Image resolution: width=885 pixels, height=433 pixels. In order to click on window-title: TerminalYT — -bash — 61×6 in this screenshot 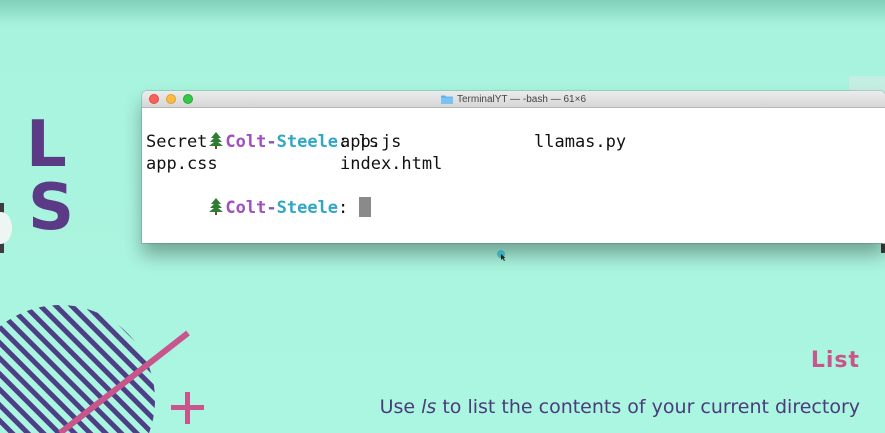, I will do `click(521, 99)`.